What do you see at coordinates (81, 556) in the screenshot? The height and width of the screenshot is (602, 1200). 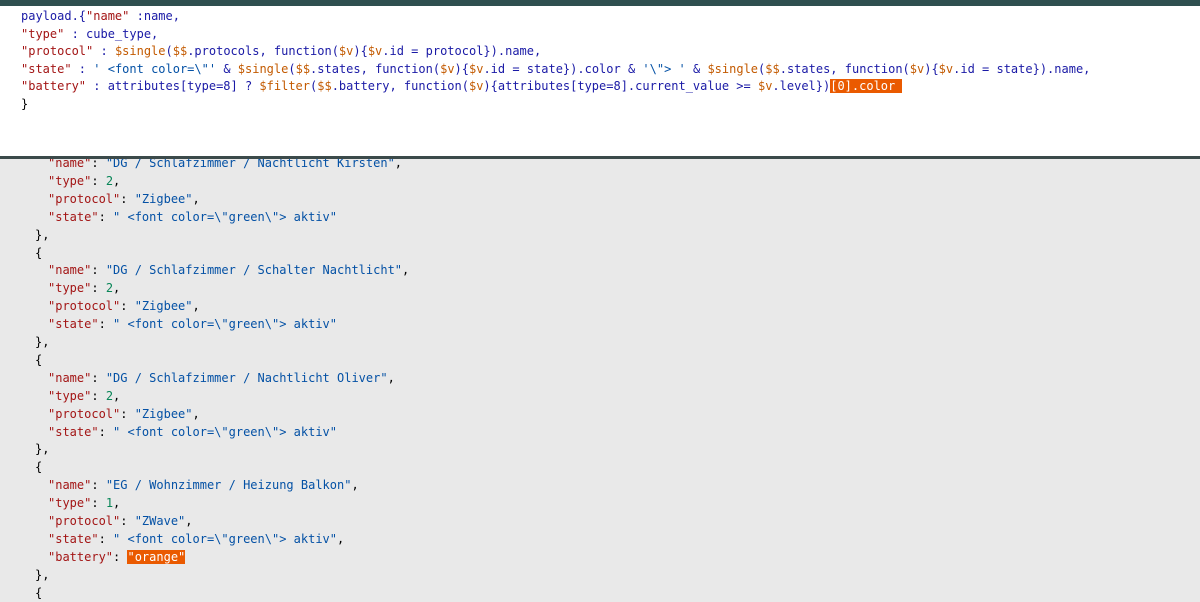 I see `code-token: "battery"` at bounding box center [81, 556].